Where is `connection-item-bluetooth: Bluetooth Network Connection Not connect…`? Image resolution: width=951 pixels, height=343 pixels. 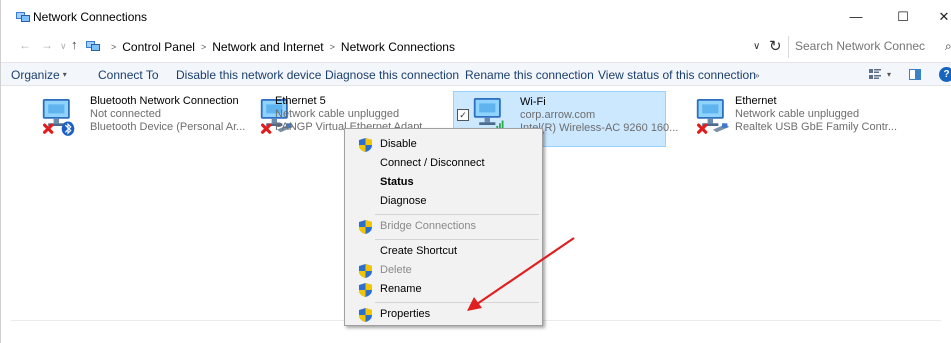 connection-item-bluetooth: Bluetooth Network Connection Not connect… is located at coordinates (142, 119).